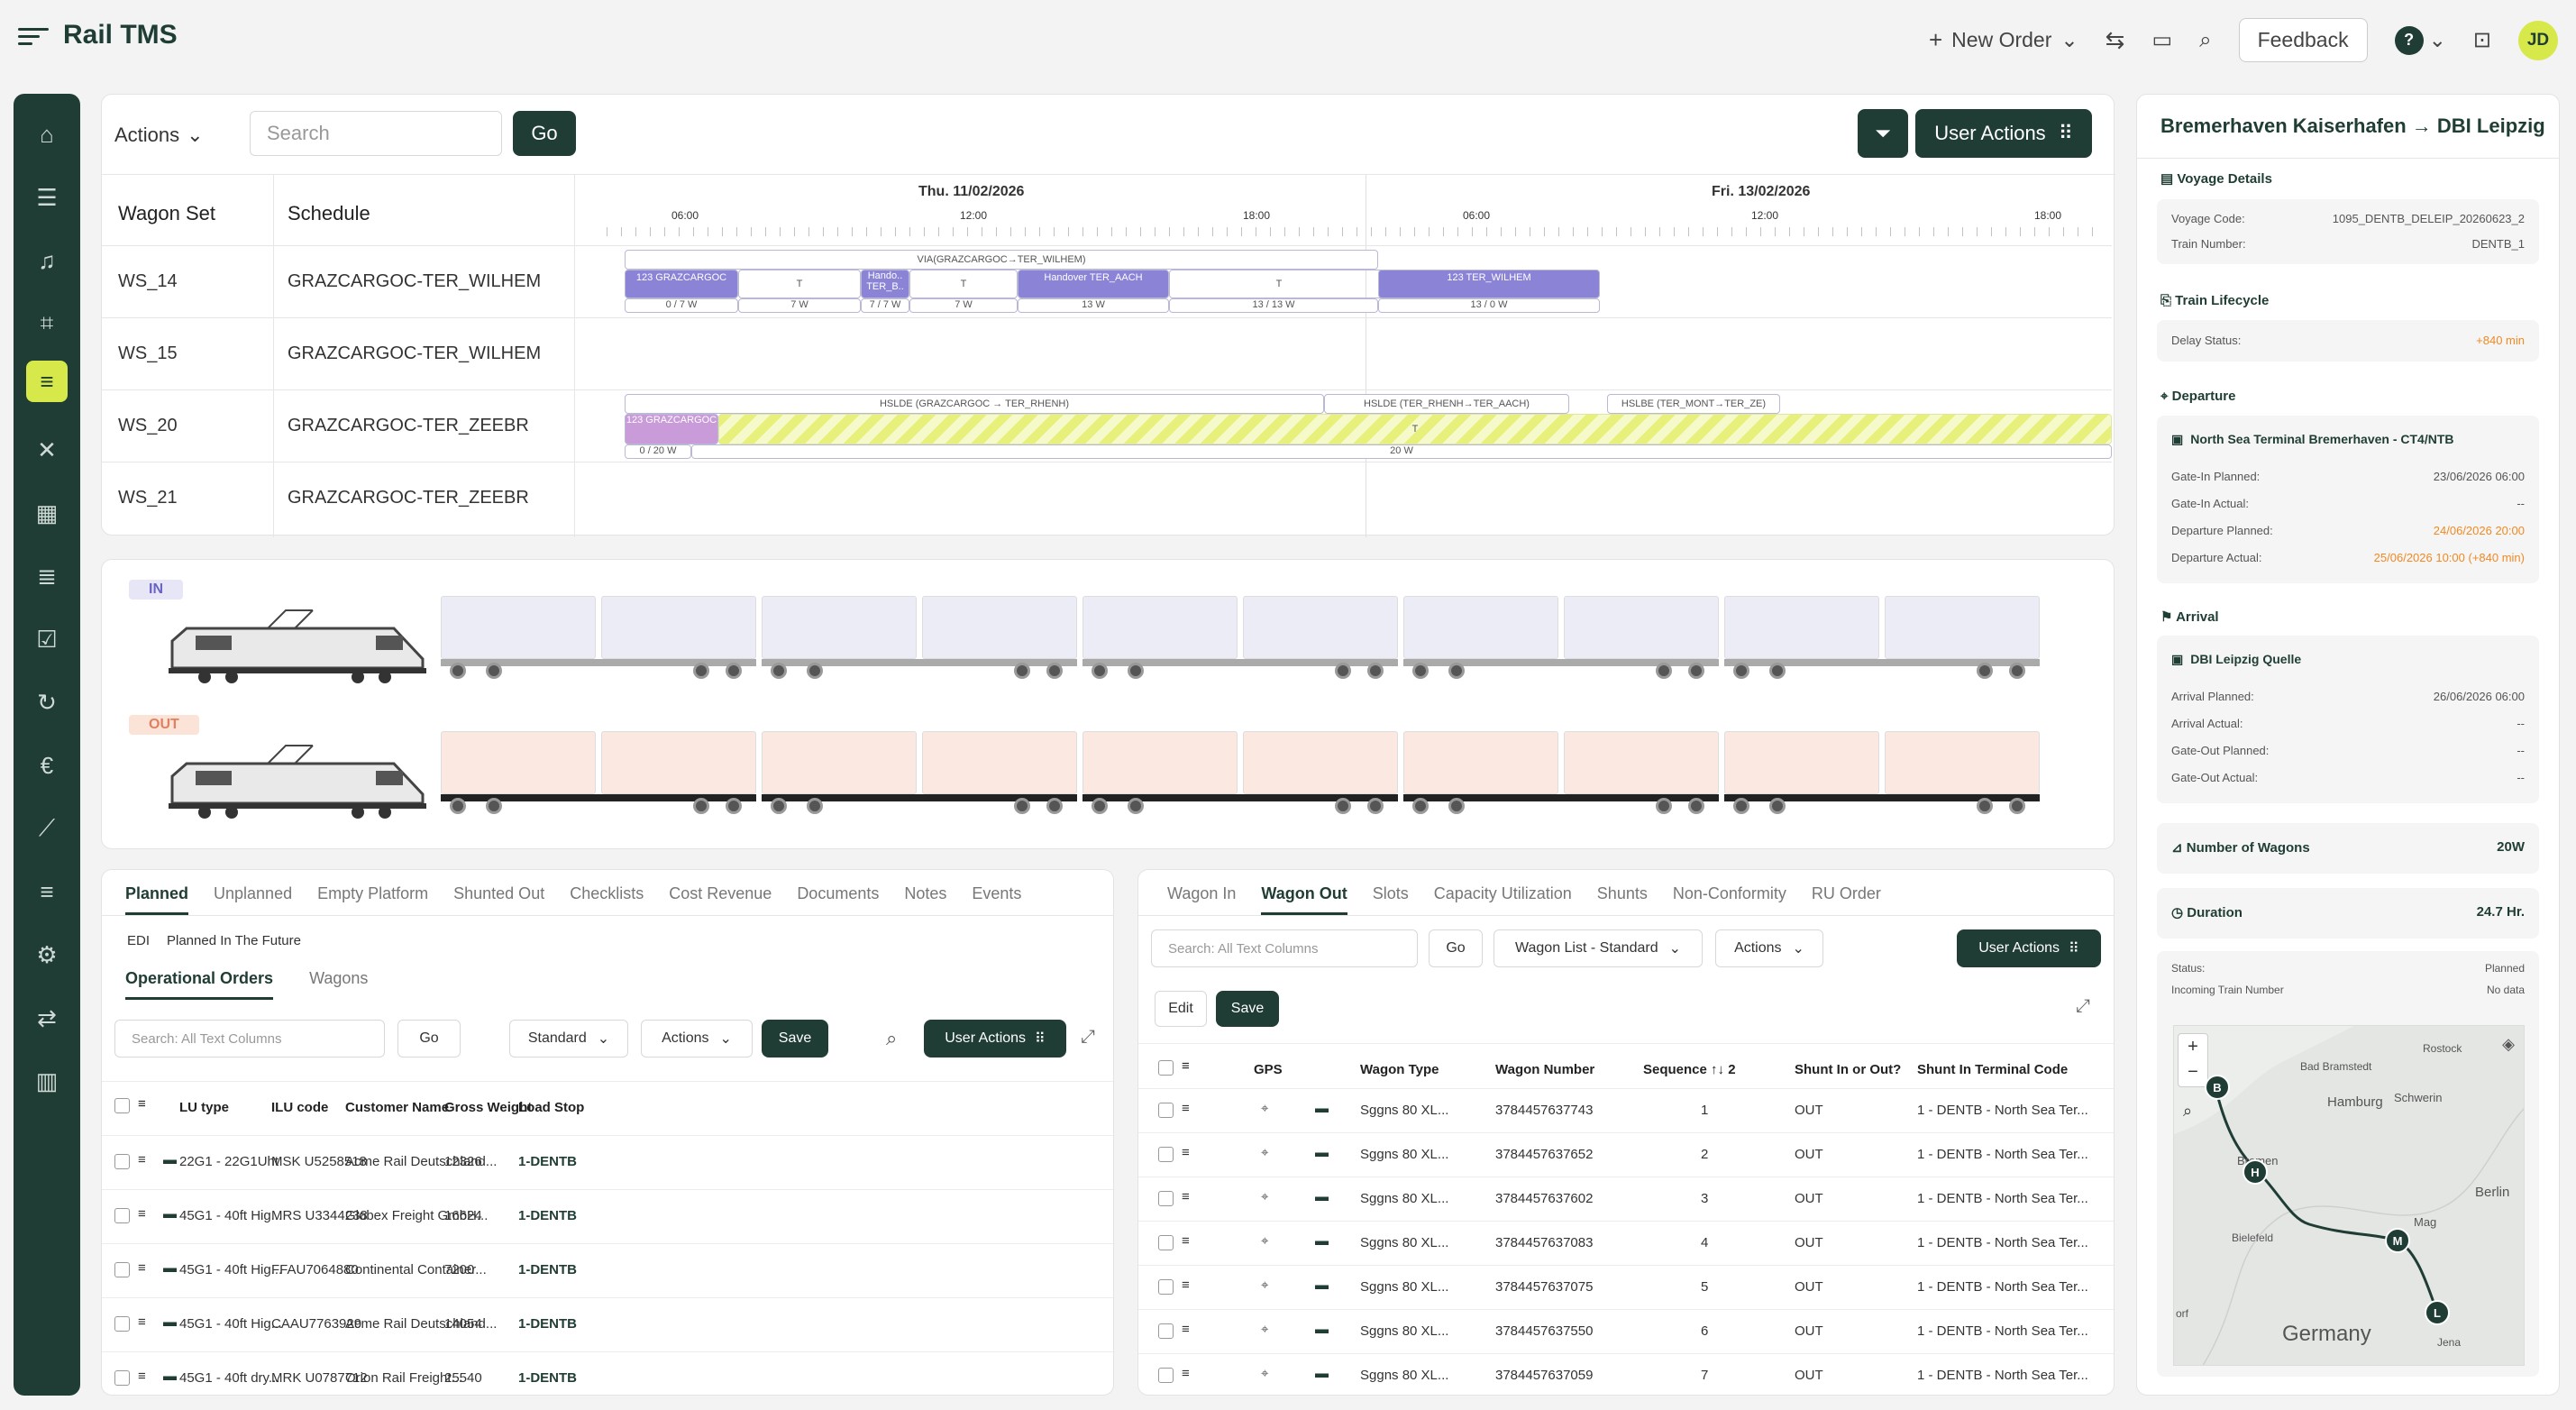  What do you see at coordinates (838, 900) in the screenshot?
I see `tab-orders-6: Documents` at bounding box center [838, 900].